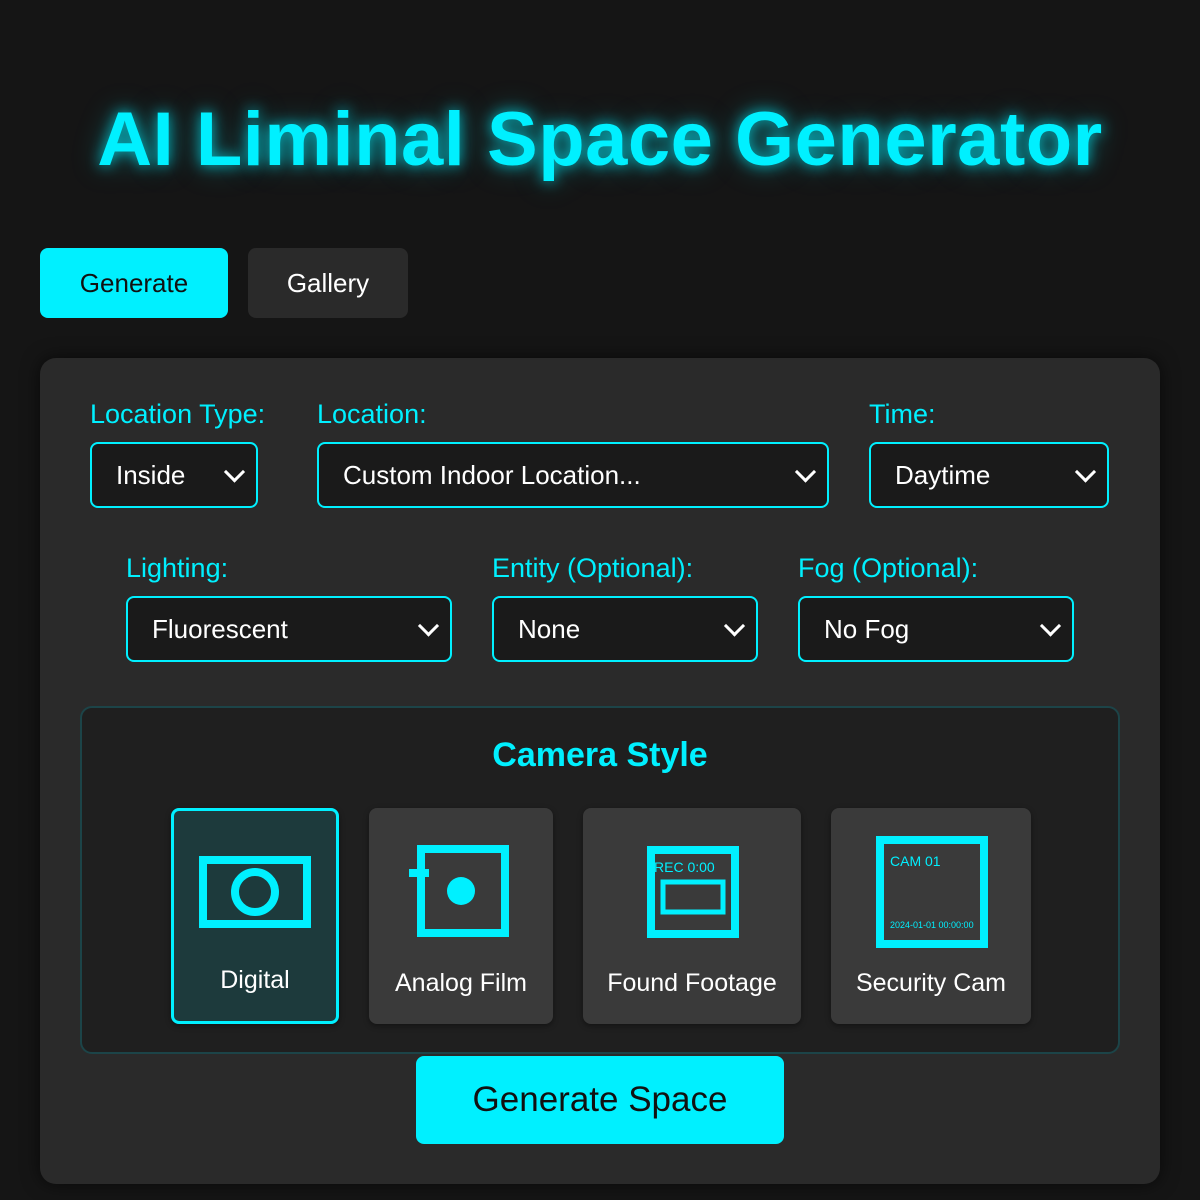  I want to click on fog-value: No Fog, so click(867, 628).